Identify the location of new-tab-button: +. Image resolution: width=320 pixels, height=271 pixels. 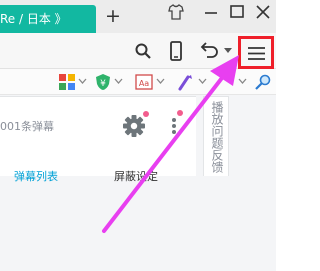
(113, 16).